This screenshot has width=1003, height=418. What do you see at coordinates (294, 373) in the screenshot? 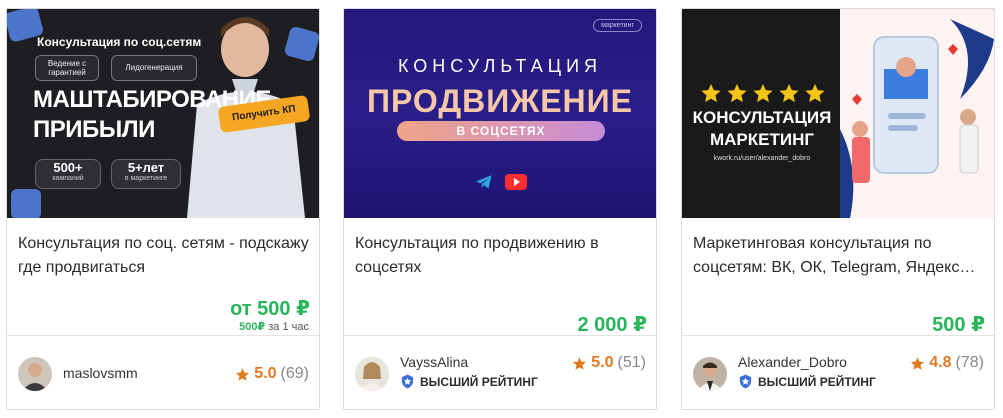
I see `review-count: (69)` at bounding box center [294, 373].